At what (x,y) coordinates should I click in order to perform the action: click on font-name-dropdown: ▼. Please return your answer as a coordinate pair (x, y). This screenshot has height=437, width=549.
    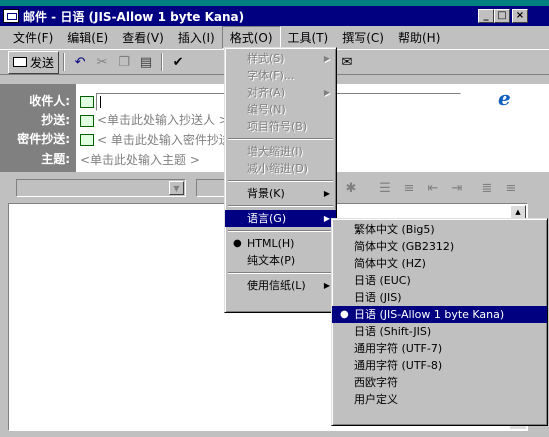
    Looking at the image, I should click on (101, 188).